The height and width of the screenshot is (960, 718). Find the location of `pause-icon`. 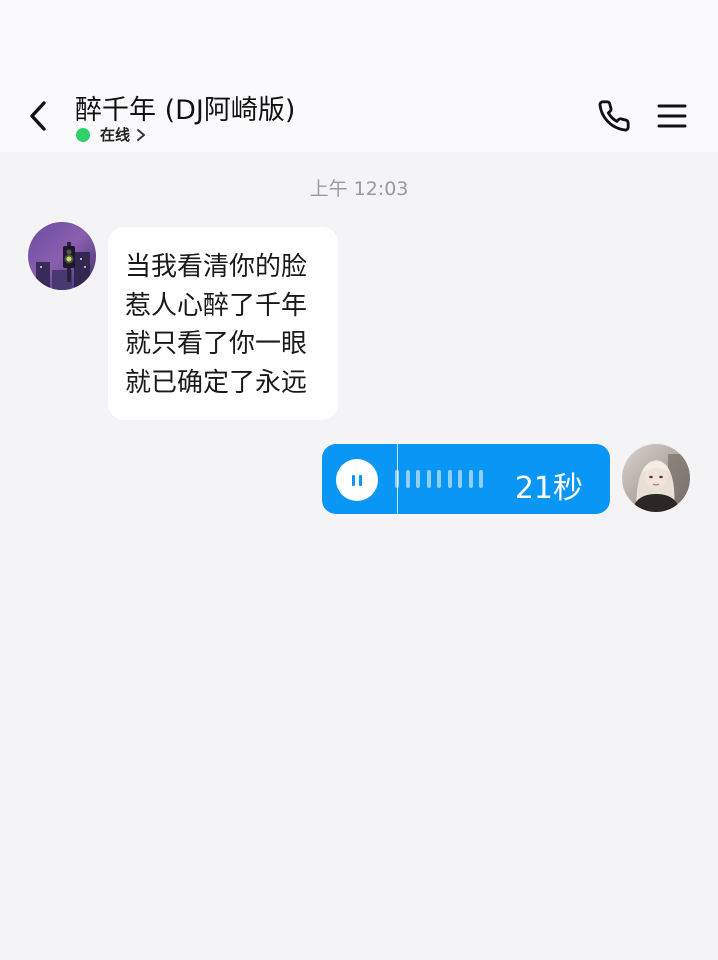

pause-icon is located at coordinates (357, 480).